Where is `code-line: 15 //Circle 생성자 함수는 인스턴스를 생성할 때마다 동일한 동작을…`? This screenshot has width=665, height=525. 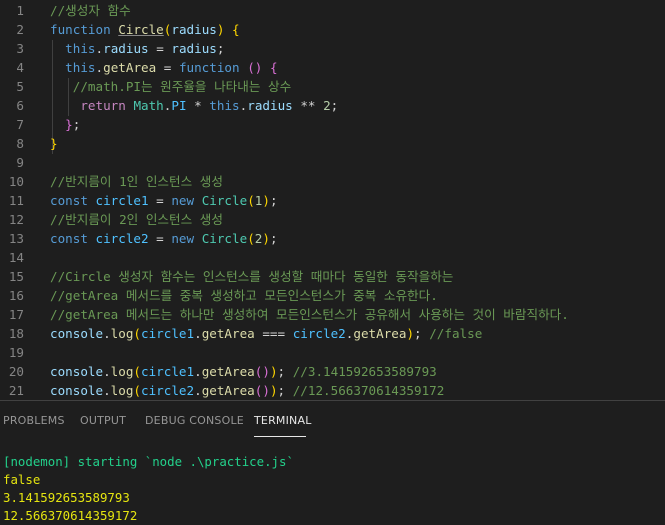 code-line: 15 //Circle 생성자 함수는 인스턴스를 생성할 때마다 동일한 동작을… is located at coordinates (332, 276).